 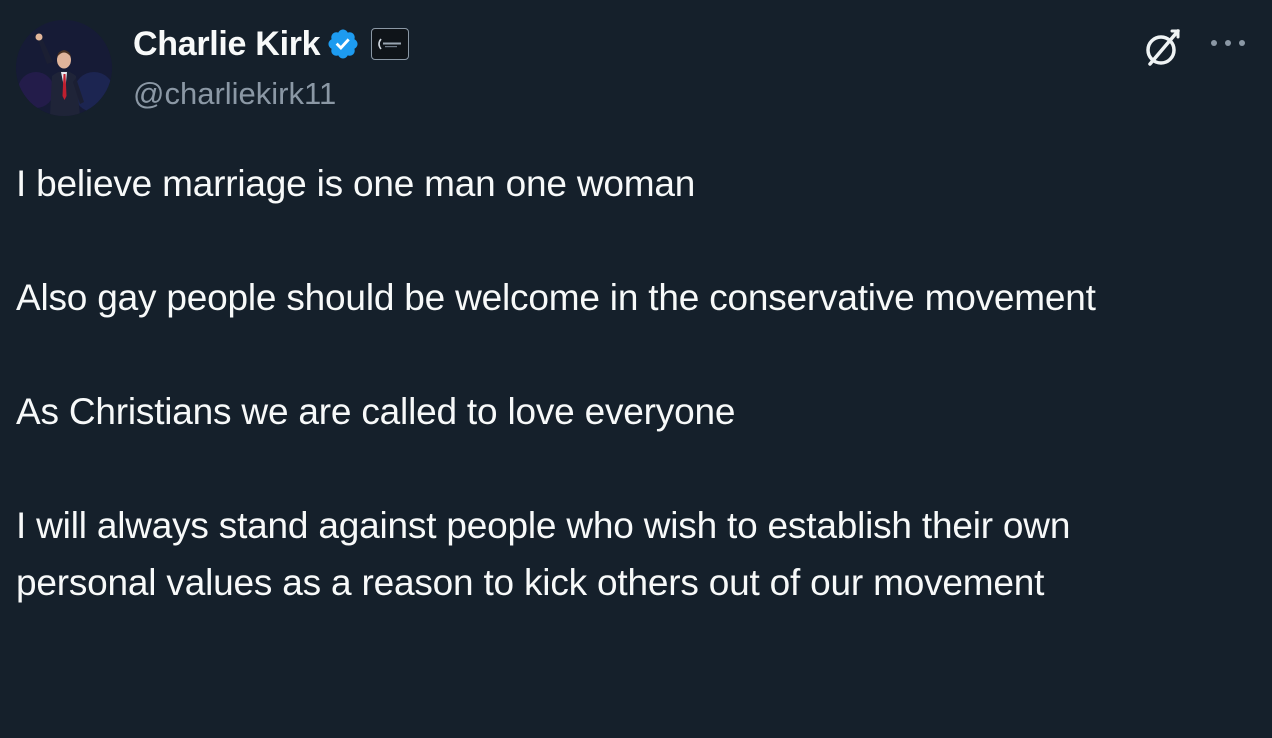 I want to click on verified-badge-icon, so click(x=343, y=44).